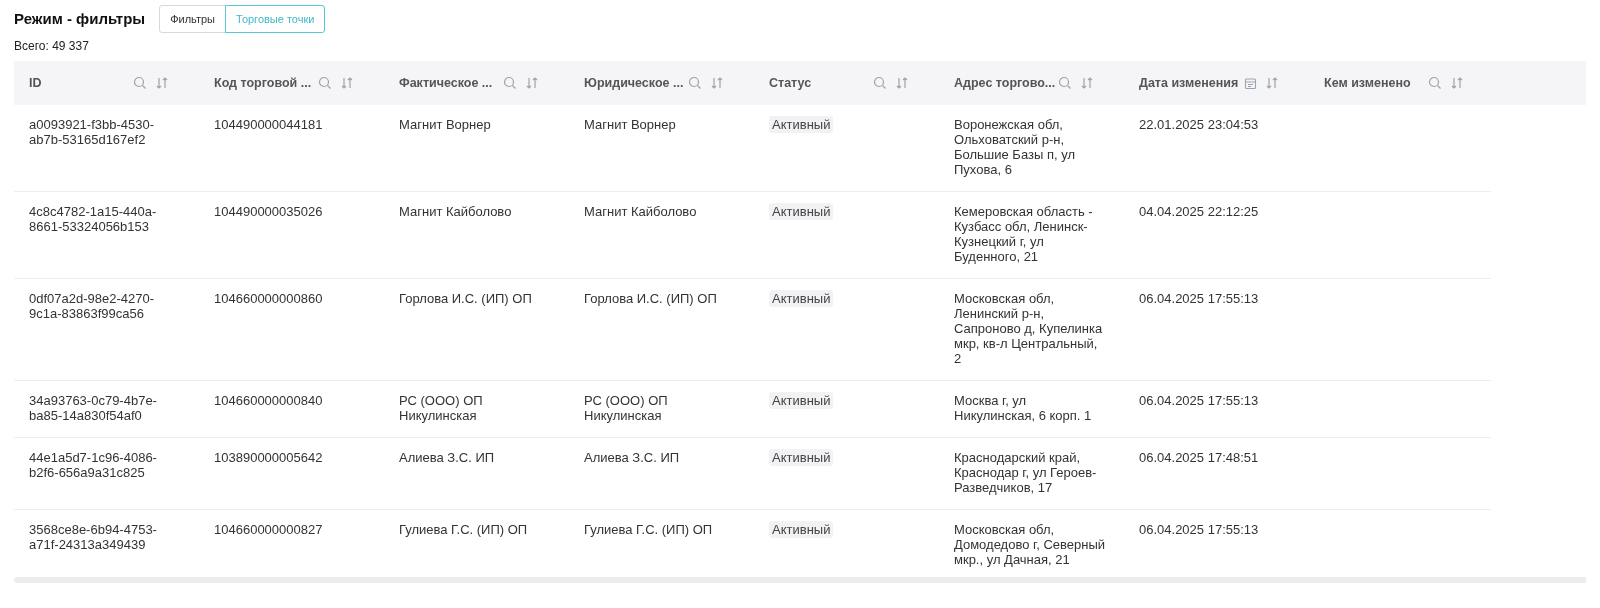  Describe the element at coordinates (92, 306) in the screenshot. I see `table-cell-text: 0df07a2d-98e2-4270-9c1a-83863f99ca56` at that location.